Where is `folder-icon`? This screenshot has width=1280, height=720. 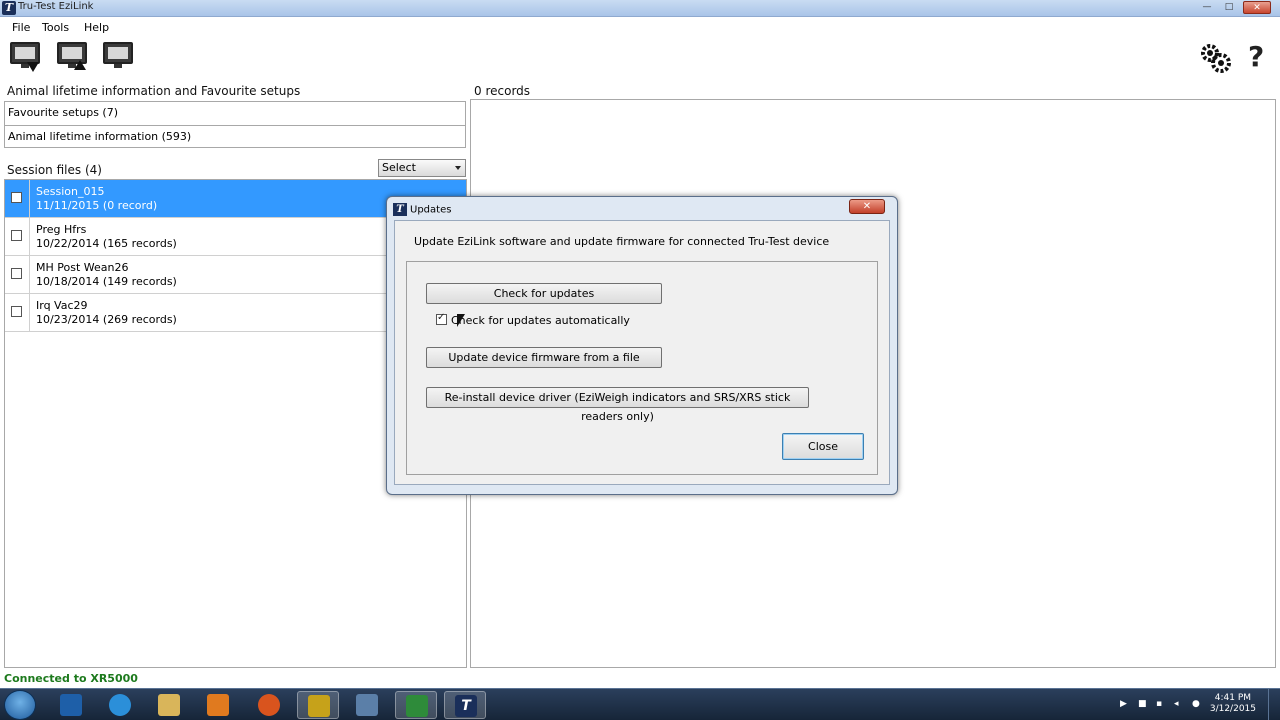 folder-icon is located at coordinates (169, 705).